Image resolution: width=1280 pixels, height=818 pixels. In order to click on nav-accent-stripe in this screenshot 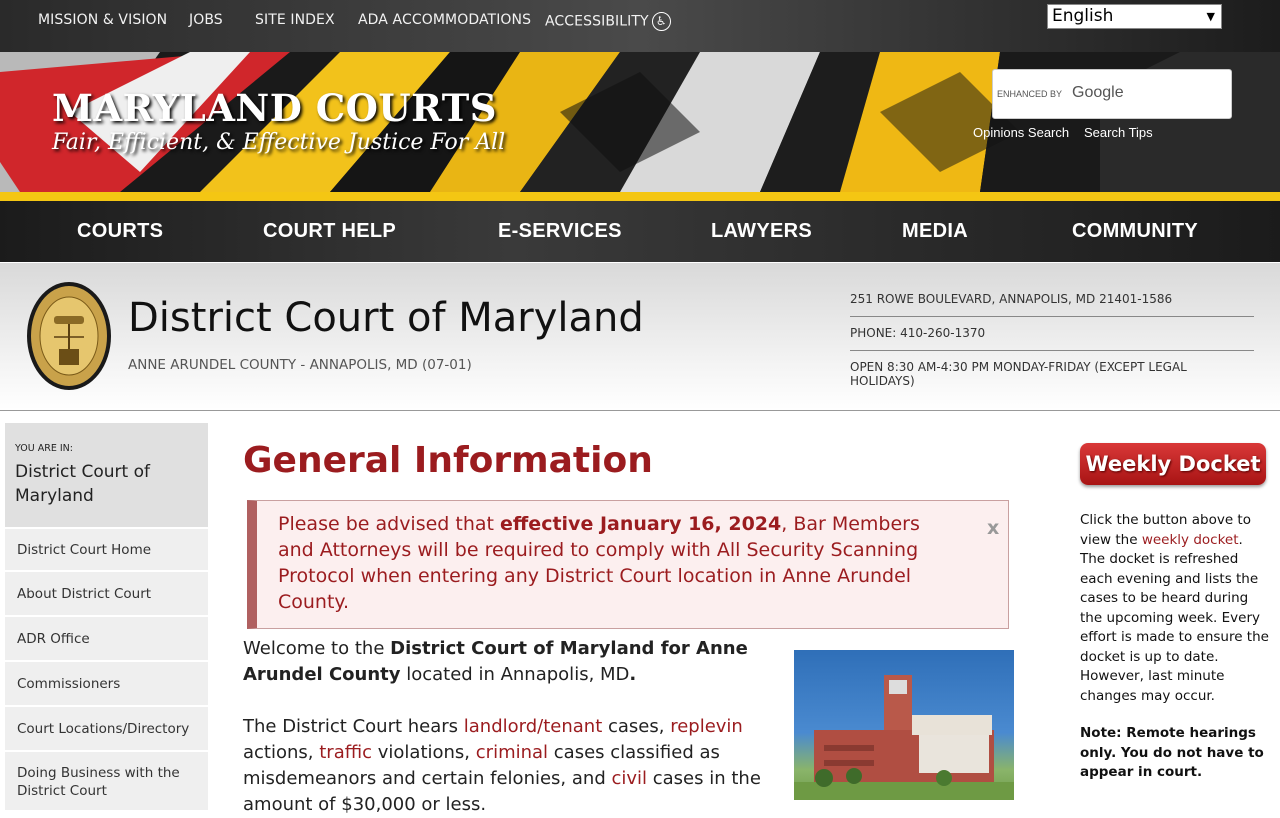, I will do `click(640, 196)`.